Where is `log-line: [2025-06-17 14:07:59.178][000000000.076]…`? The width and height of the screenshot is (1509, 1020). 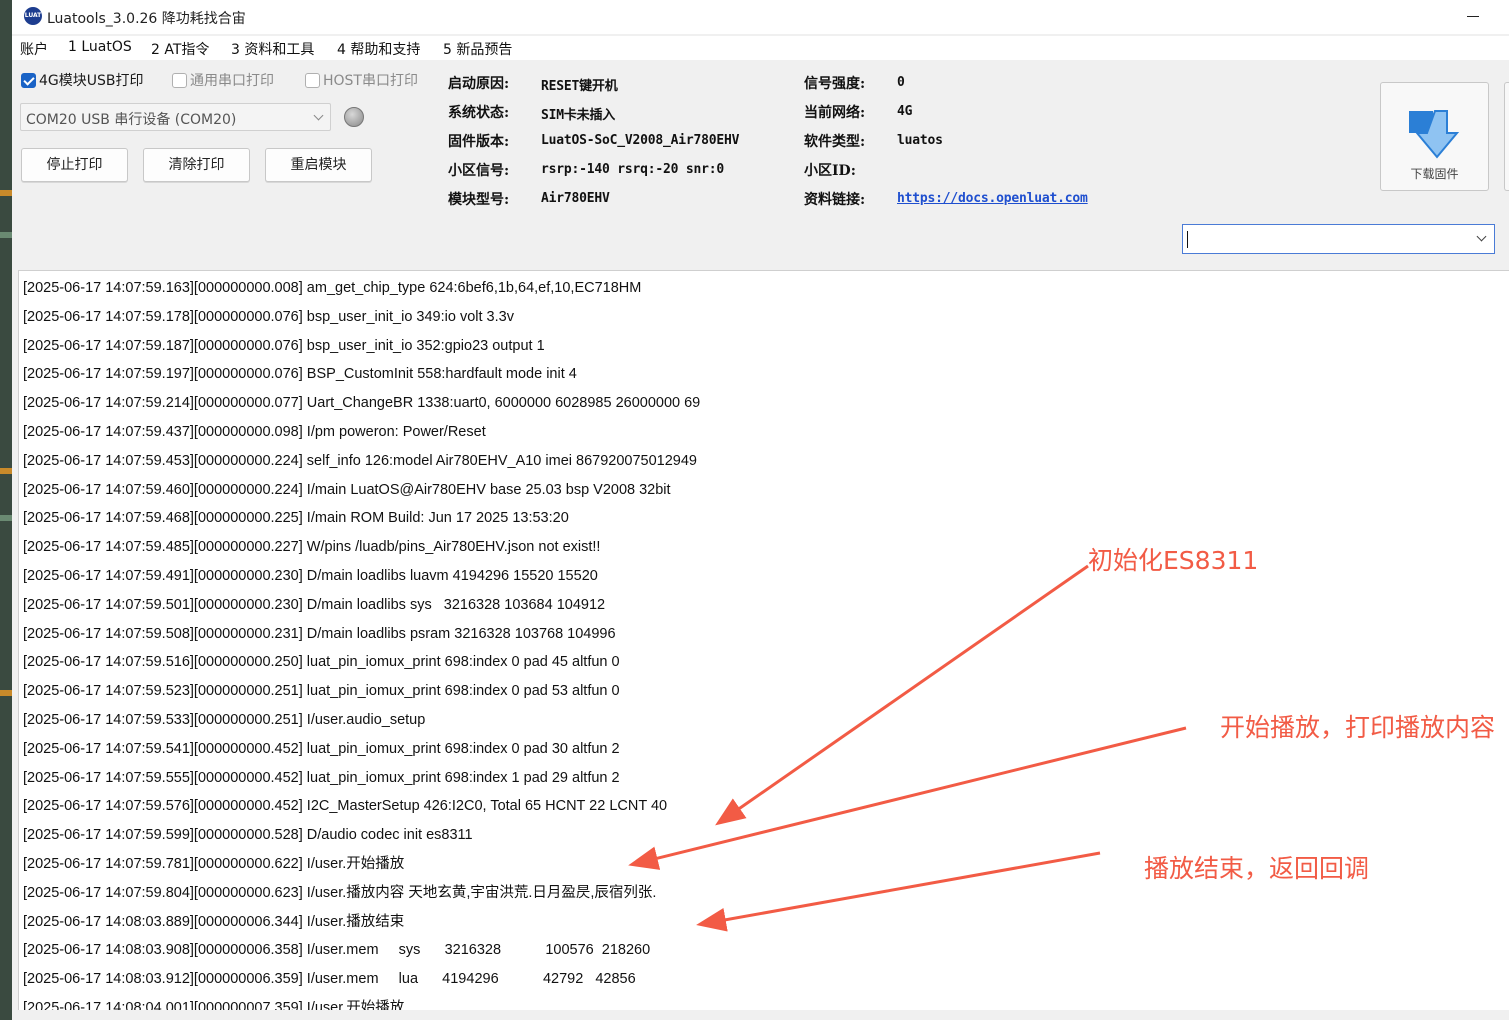
log-line: [2025-06-17 14:07:59.178][000000000.076]… is located at coordinates (268, 316).